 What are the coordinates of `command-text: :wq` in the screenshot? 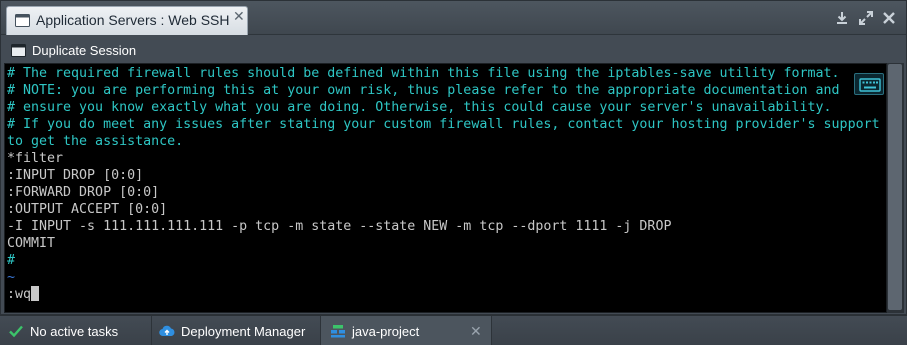 It's located at (19, 294).